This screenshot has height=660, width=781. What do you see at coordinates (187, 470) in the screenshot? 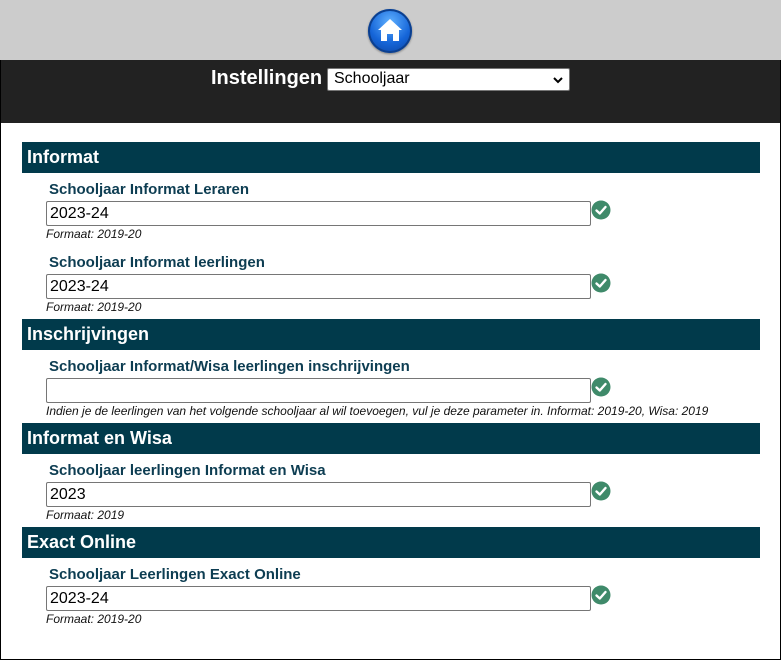
I see `field-label-informat-wisa: Schooljaar leerlingen Informat en Wisa` at bounding box center [187, 470].